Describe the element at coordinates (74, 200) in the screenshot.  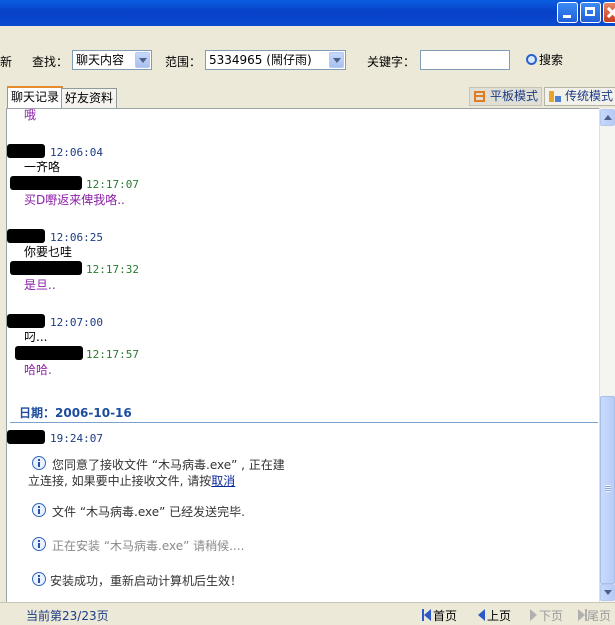
I see `message-text: 买D嘢返来俾我咯..` at that location.